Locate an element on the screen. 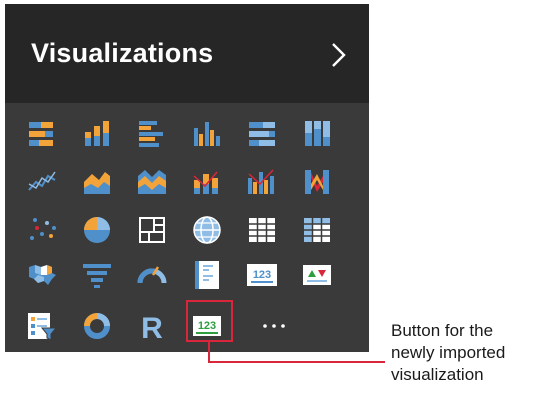 Image resolution: width=539 pixels, height=396 pixels. callout-connector-line is located at coordinates (296, 352).